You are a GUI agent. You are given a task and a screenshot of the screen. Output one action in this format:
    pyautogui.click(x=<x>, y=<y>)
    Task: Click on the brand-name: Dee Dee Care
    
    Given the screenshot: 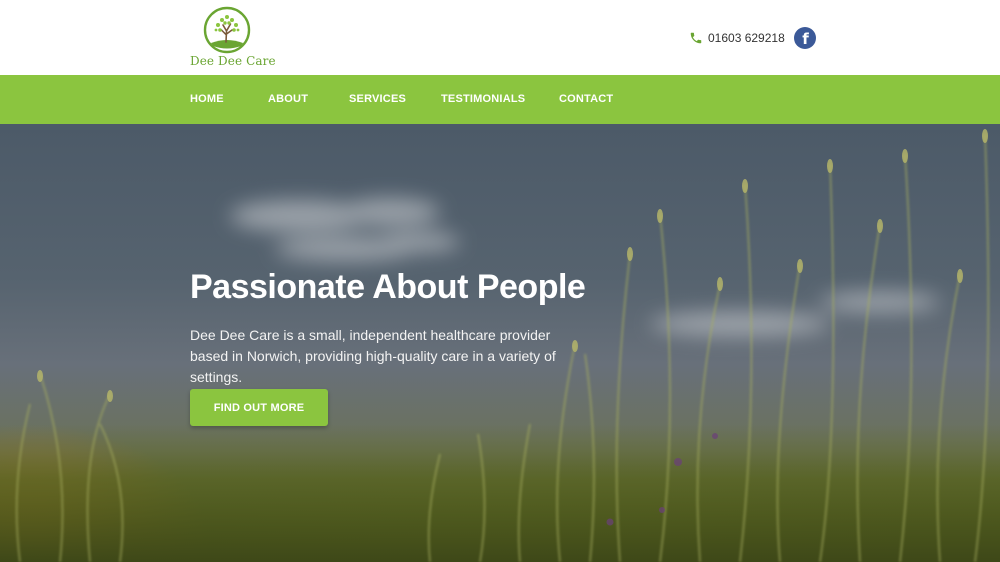 What is the action you would take?
    pyautogui.click(x=233, y=61)
    